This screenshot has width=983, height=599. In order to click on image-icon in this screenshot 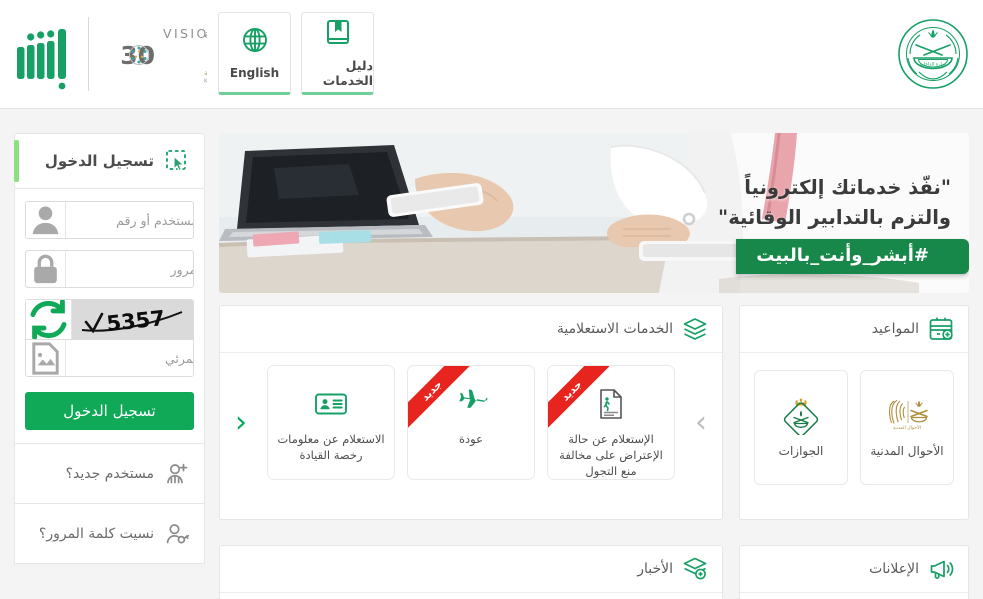, I will do `click(46, 358)`.